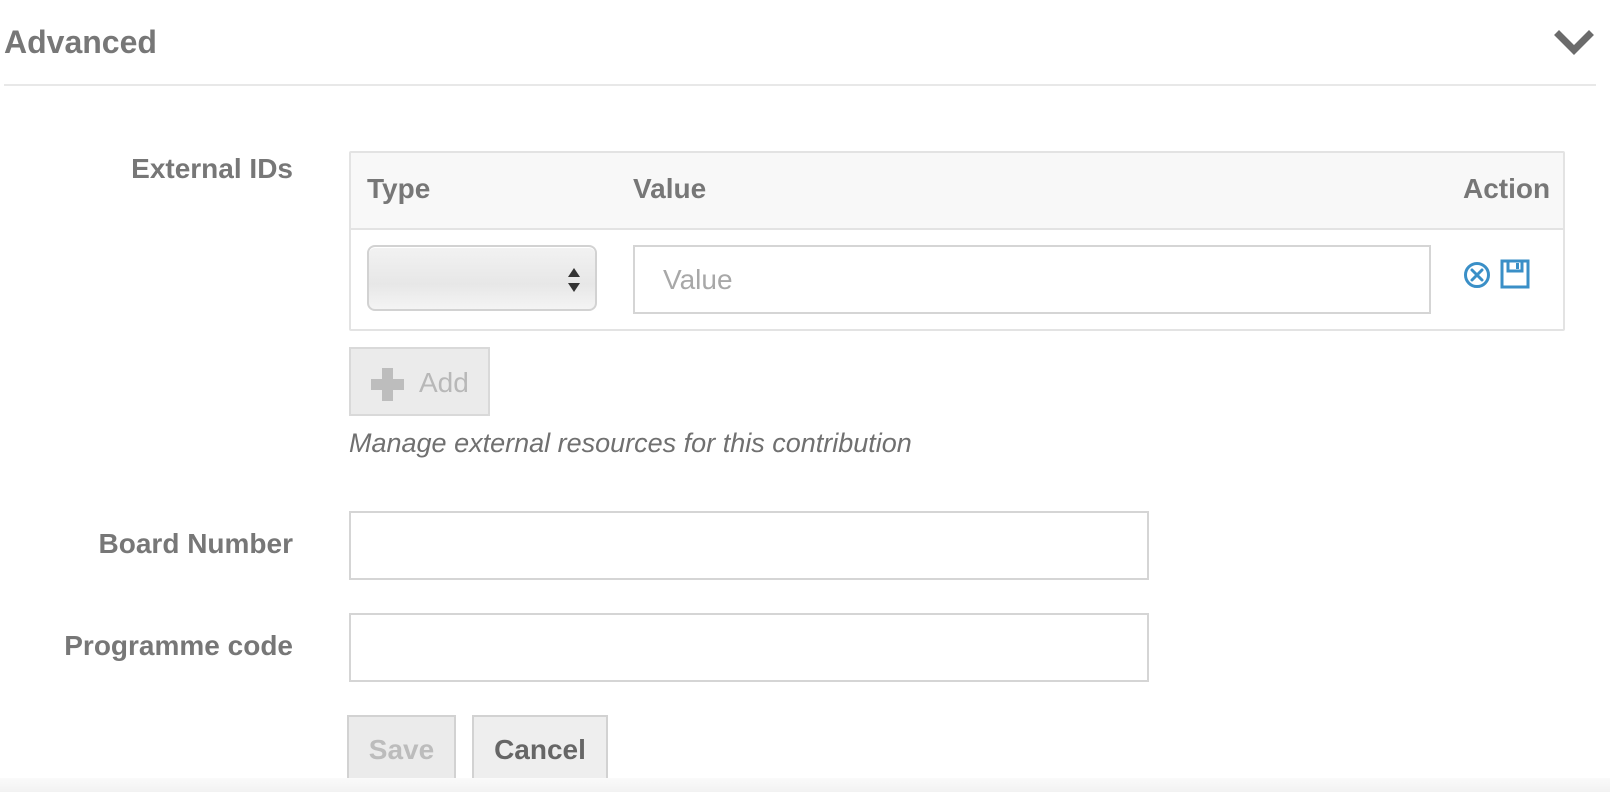 The image size is (1610, 792). I want to click on column-header-action: Action, so click(1507, 188).